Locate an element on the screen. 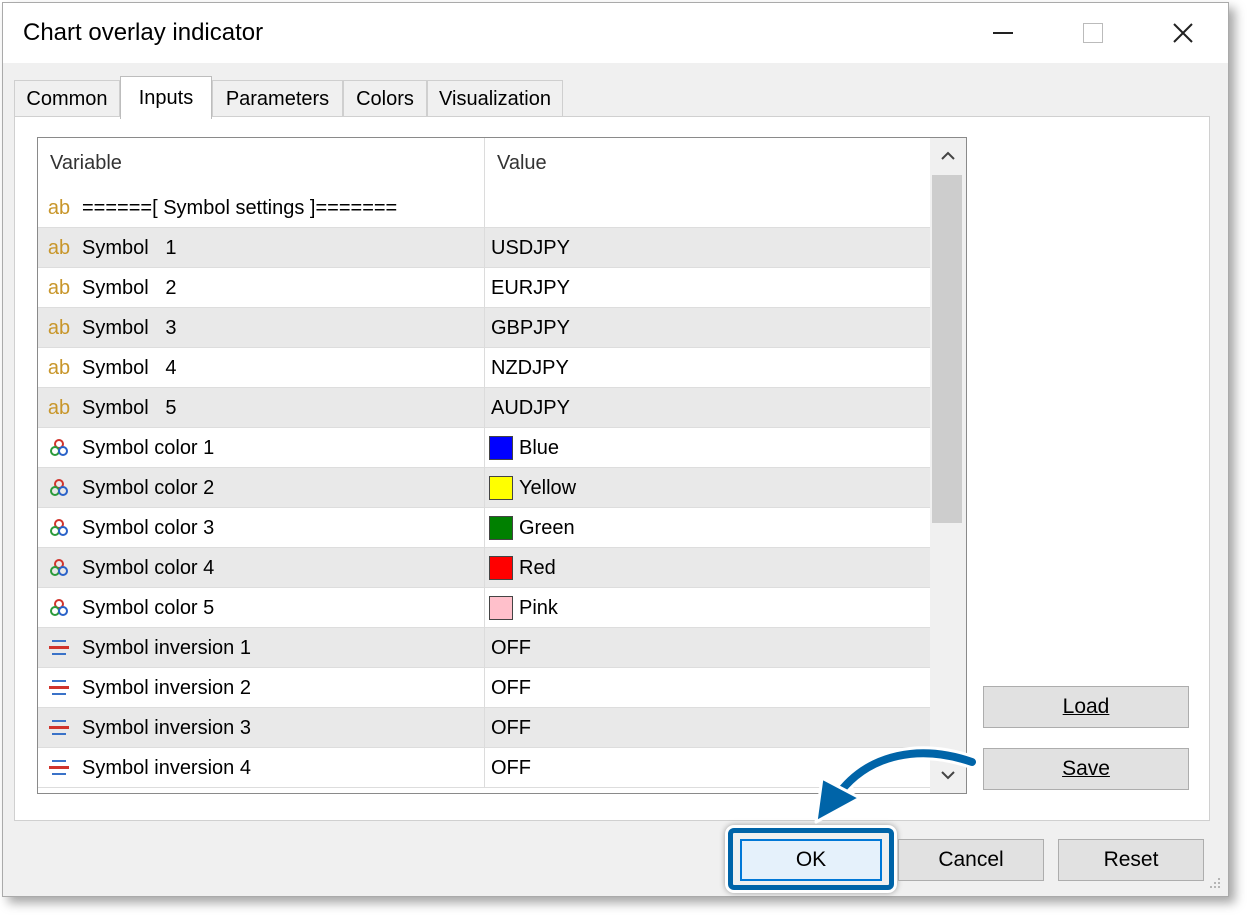  value-text: EURJPY is located at coordinates (530, 287).